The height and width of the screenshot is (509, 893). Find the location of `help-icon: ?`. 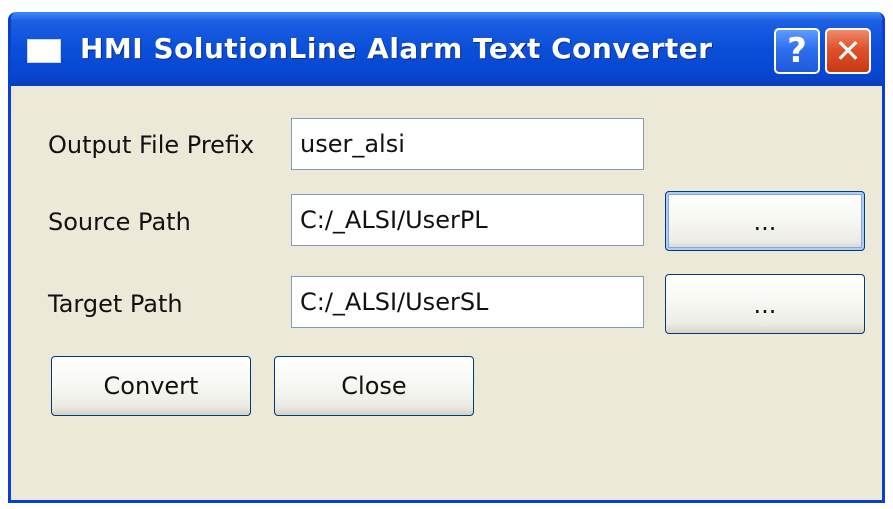

help-icon: ? is located at coordinates (797, 51).